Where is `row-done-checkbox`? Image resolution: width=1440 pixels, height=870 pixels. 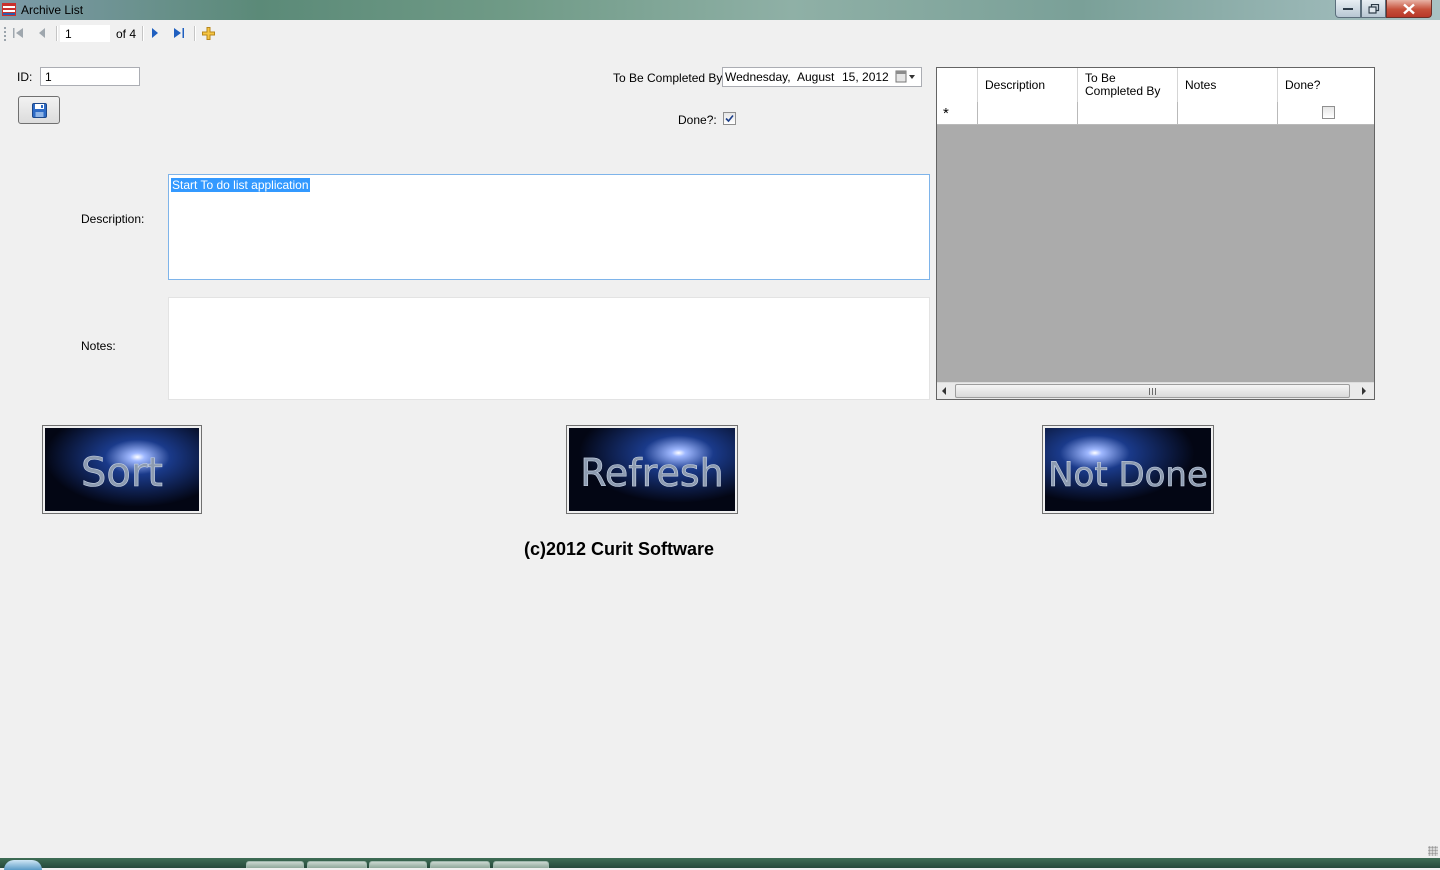
row-done-checkbox is located at coordinates (1328, 112).